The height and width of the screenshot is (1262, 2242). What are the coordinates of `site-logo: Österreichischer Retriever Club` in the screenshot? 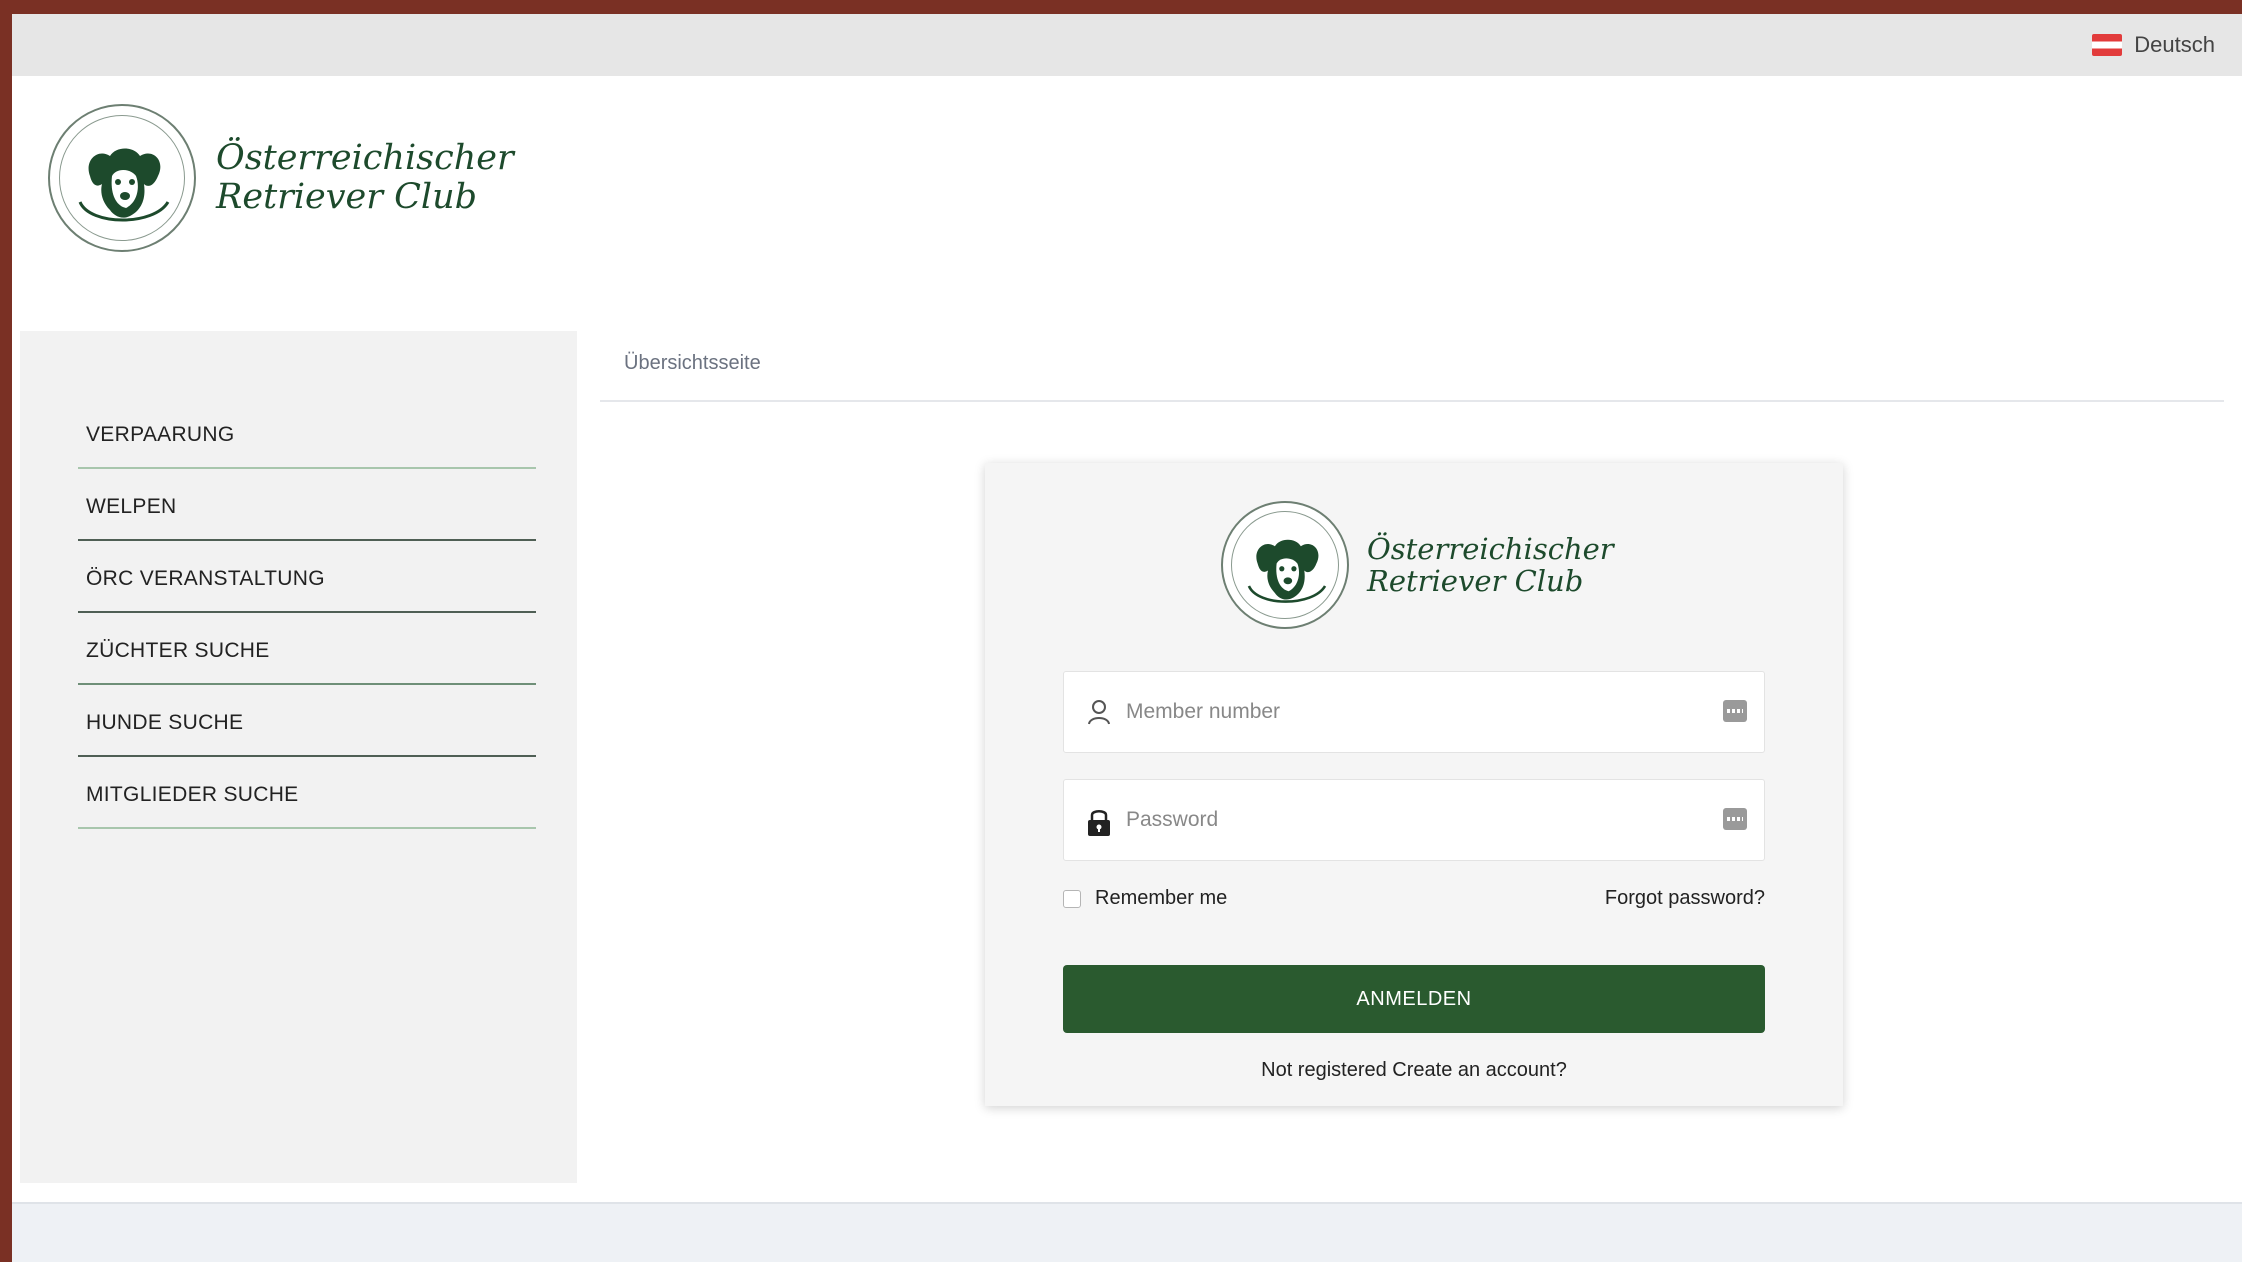 It's located at (281, 178).